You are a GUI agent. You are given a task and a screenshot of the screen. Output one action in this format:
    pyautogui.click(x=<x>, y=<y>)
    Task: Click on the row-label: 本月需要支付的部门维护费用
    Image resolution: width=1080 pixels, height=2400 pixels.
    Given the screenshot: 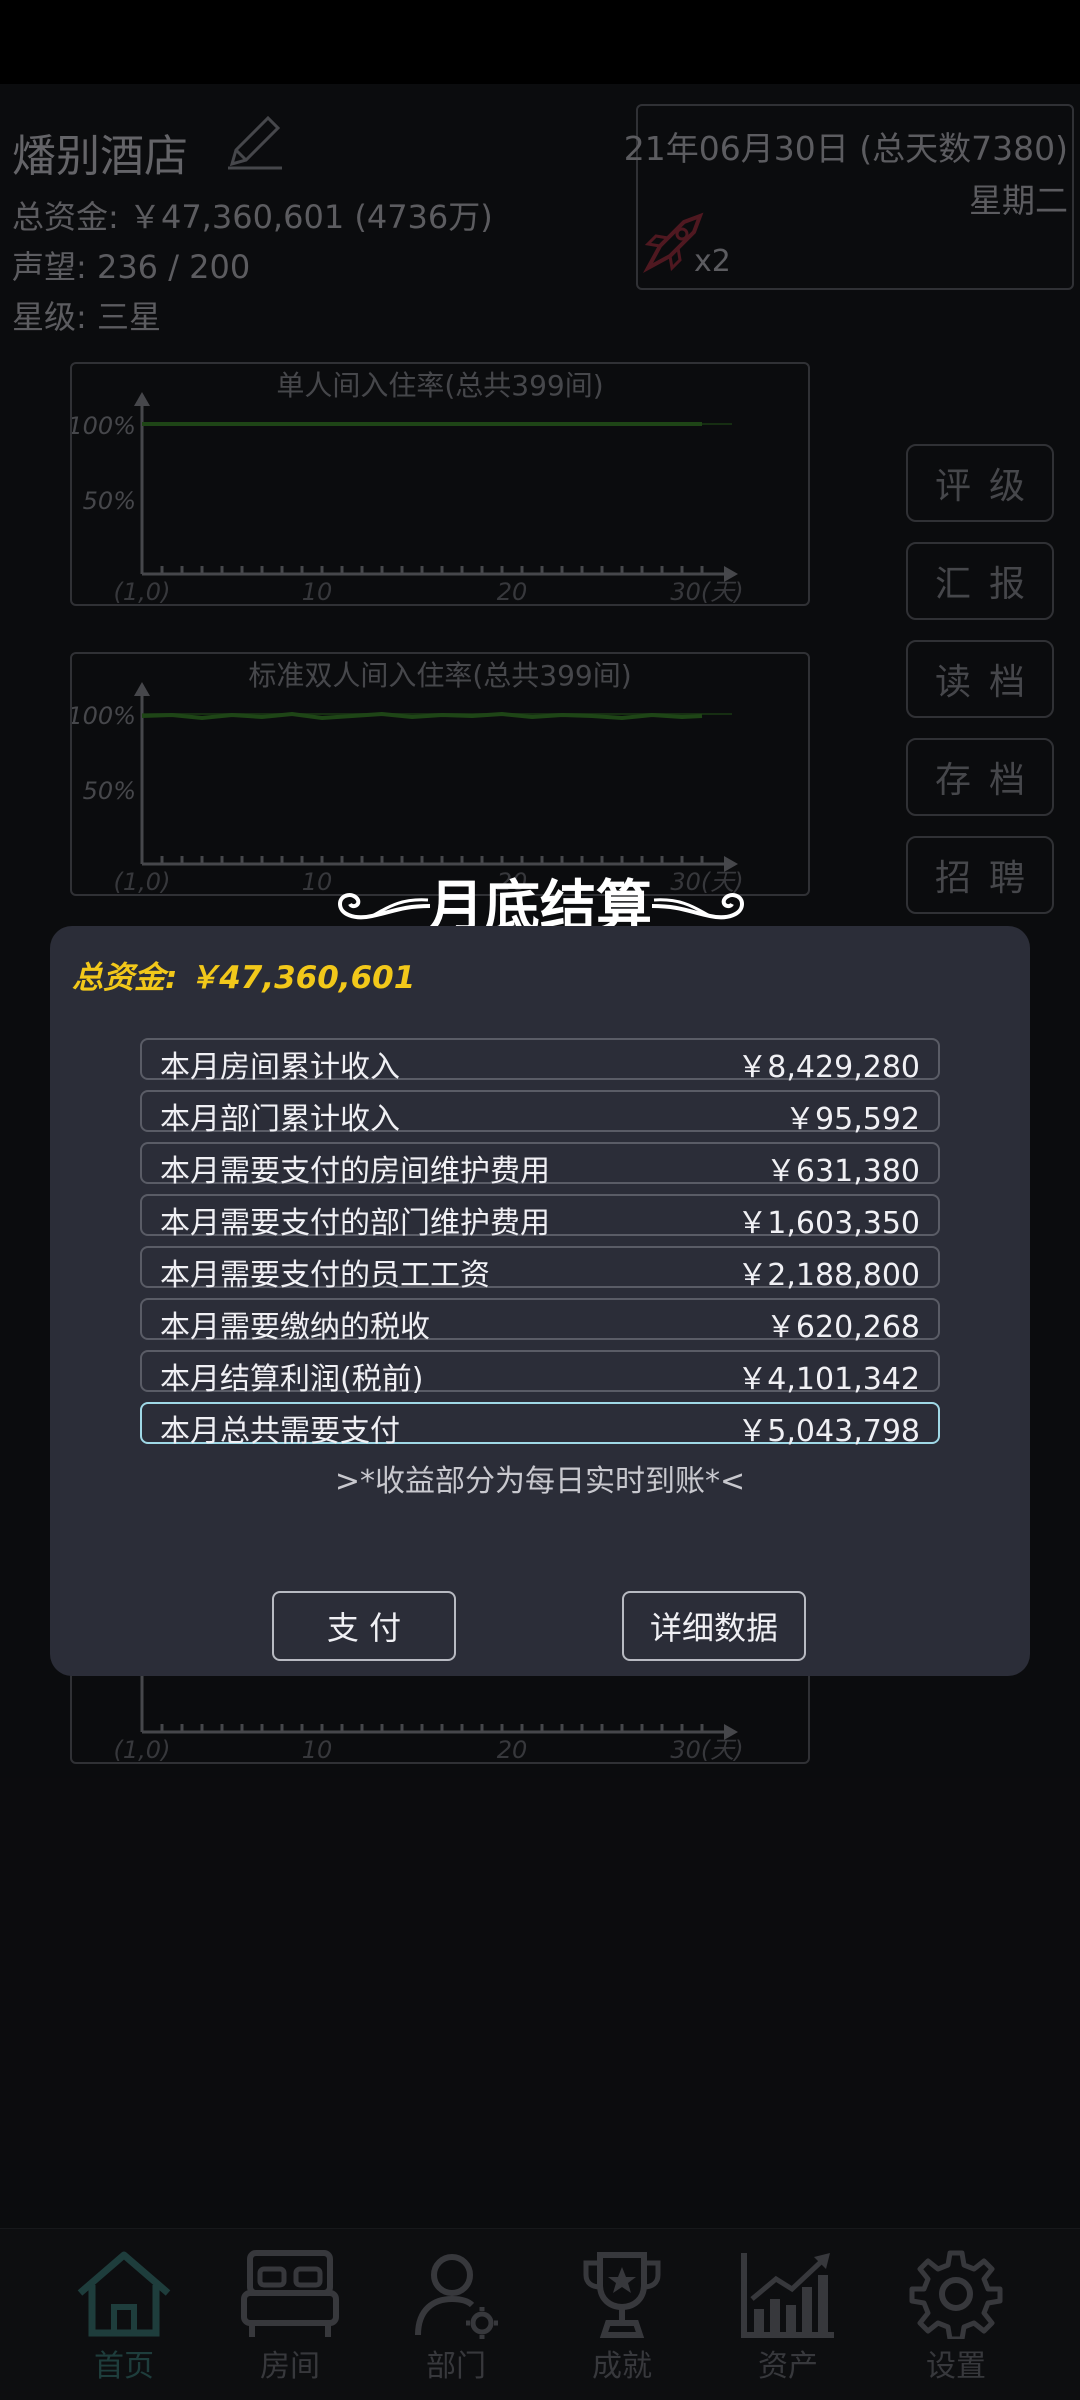 What is the action you would take?
    pyautogui.click(x=355, y=1223)
    